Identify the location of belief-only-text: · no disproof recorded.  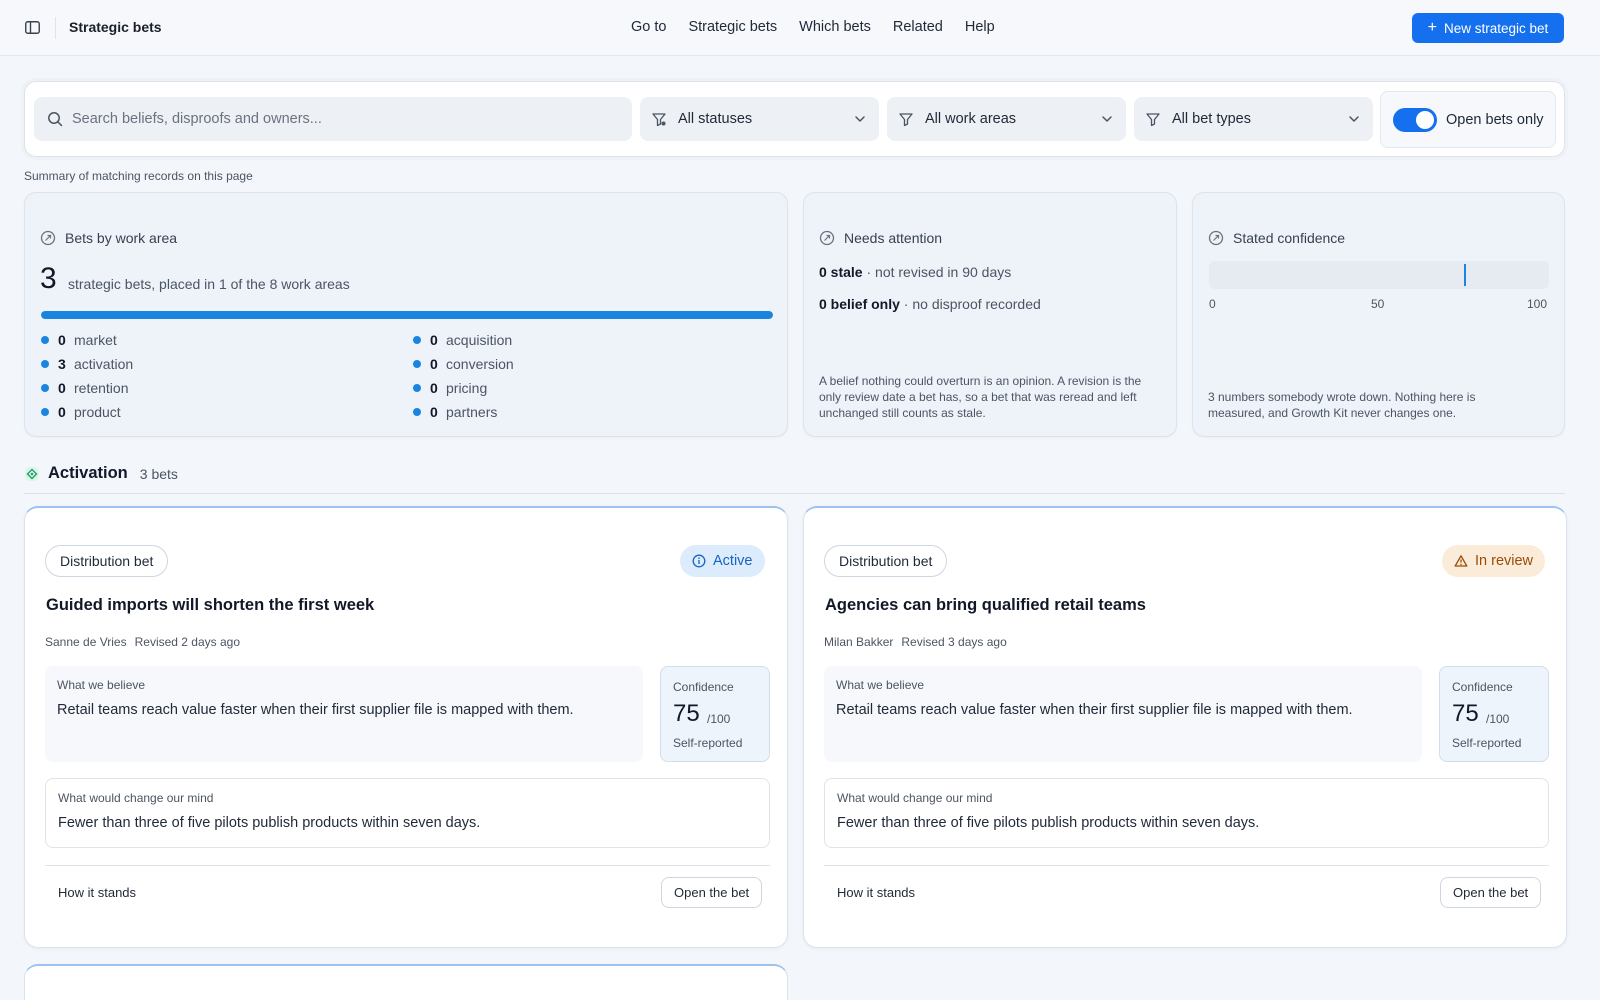
(970, 304).